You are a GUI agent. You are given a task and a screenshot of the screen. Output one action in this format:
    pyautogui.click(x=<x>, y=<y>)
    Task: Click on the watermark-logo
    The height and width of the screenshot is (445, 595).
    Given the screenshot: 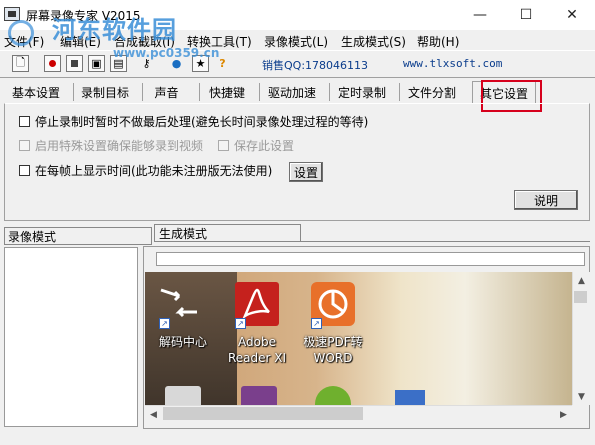 What is the action you would take?
    pyautogui.click(x=21, y=33)
    